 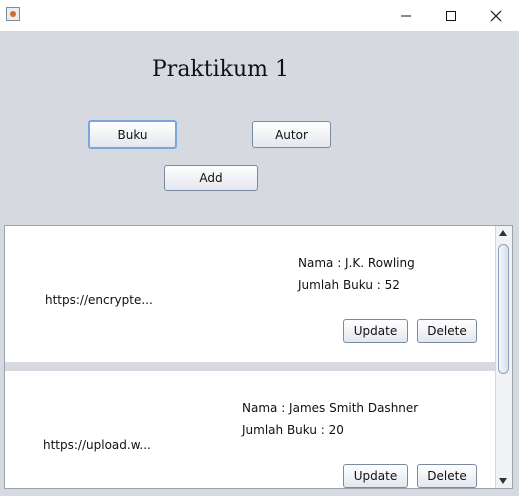 What do you see at coordinates (503, 233) in the screenshot?
I see `scroll-up-icon` at bounding box center [503, 233].